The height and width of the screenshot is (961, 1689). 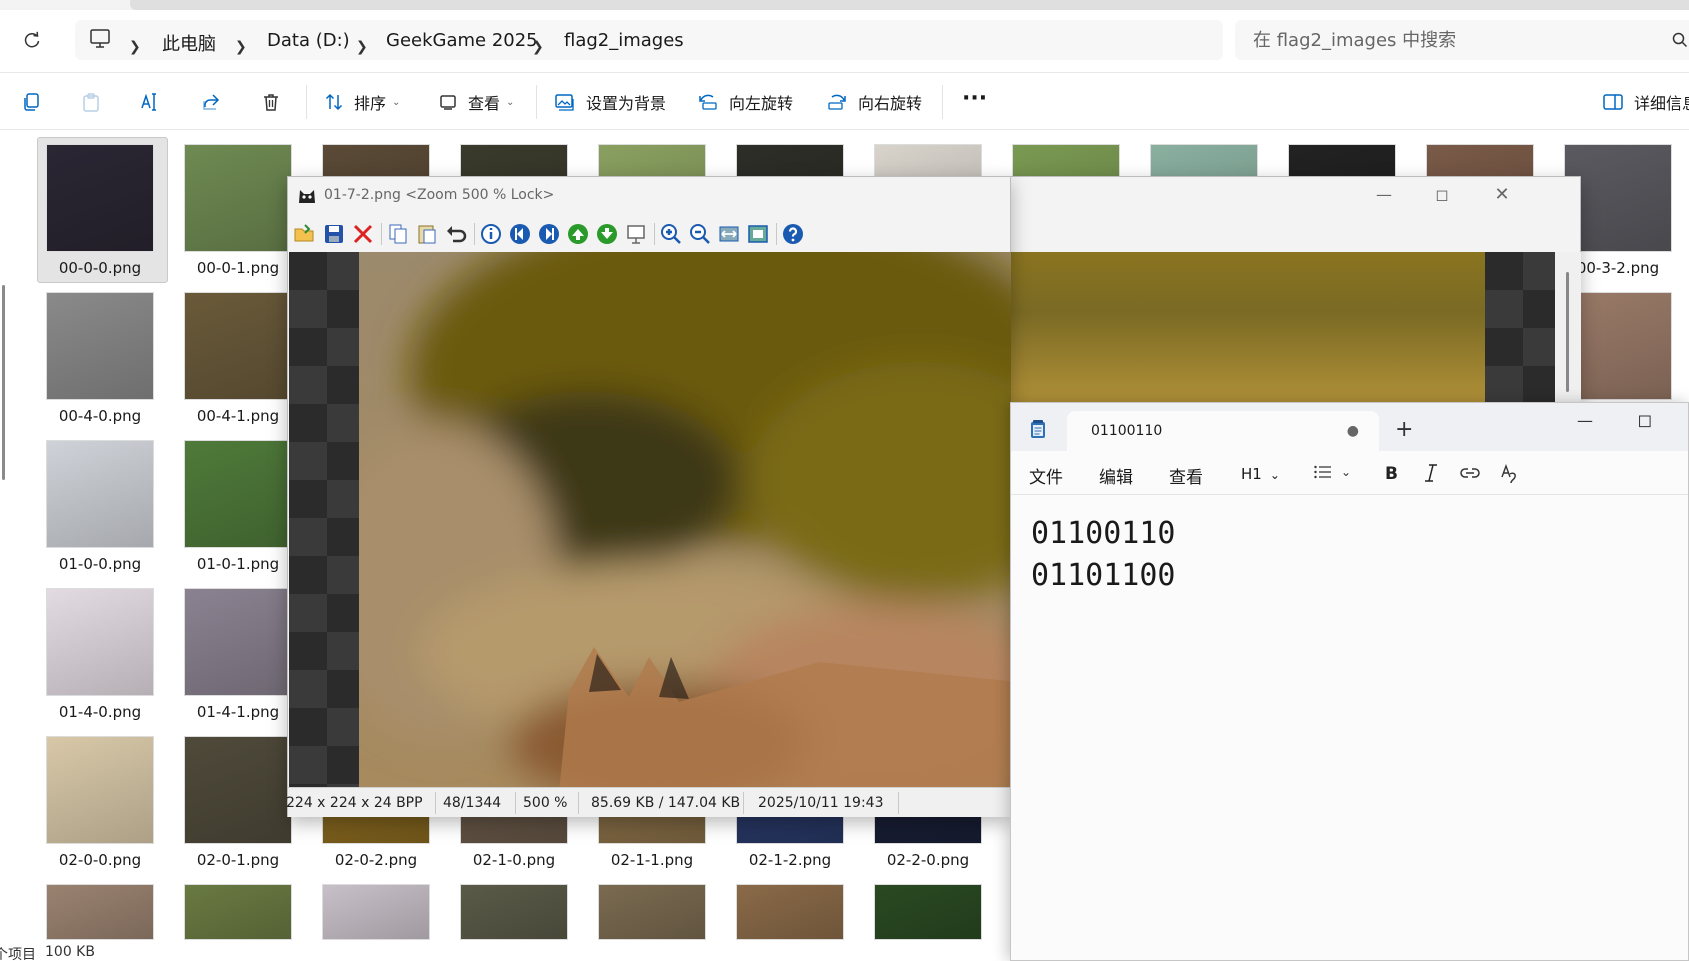 What do you see at coordinates (1103, 555) in the screenshot?
I see `notepad-text-area: 01100110 01101100` at bounding box center [1103, 555].